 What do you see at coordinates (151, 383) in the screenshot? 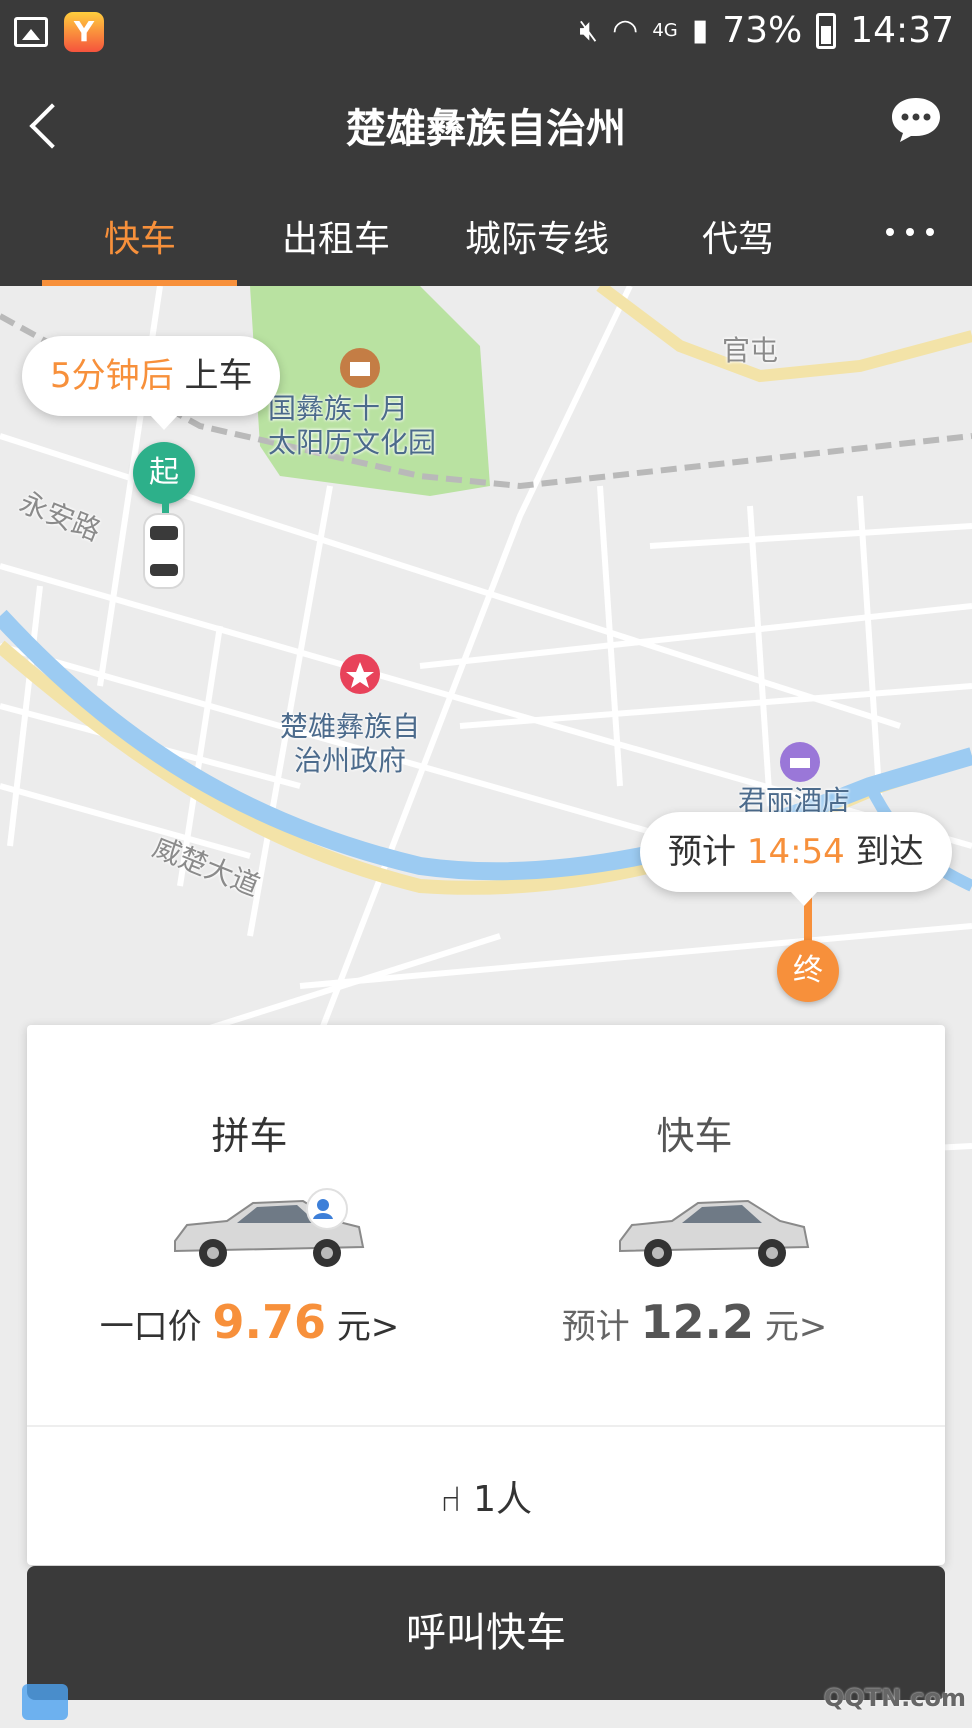
I see `pickup-time-bubble: 5分钟后 上车` at bounding box center [151, 383].